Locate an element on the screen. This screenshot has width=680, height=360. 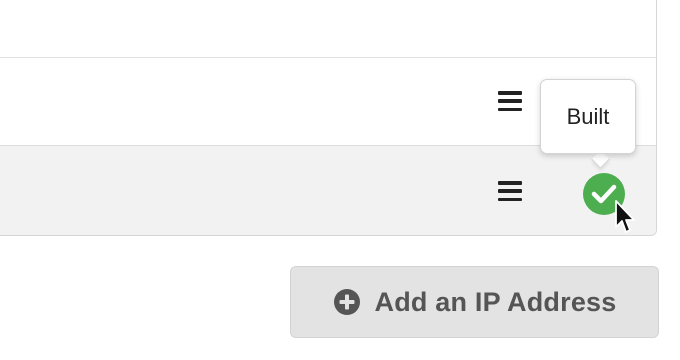
status-tooltip: Built is located at coordinates (588, 116).